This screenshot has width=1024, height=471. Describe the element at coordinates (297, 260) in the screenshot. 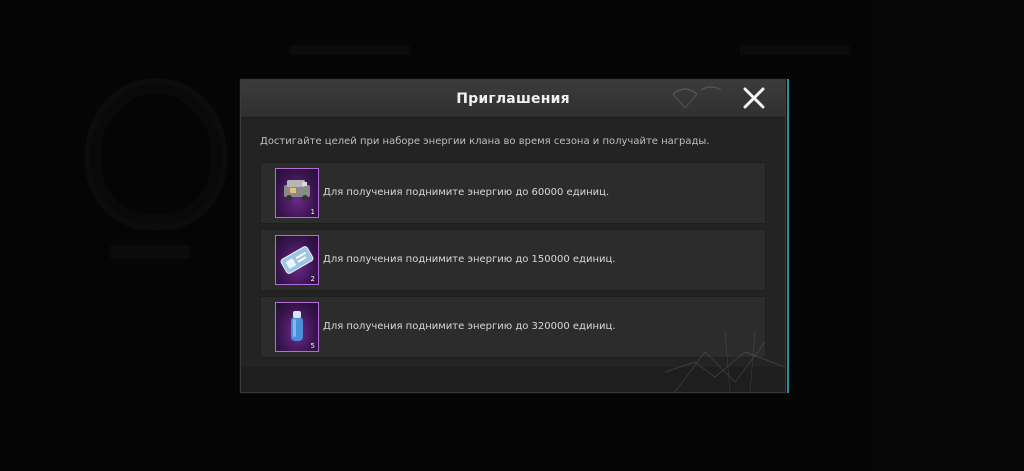

I see `reward-item: 2` at that location.